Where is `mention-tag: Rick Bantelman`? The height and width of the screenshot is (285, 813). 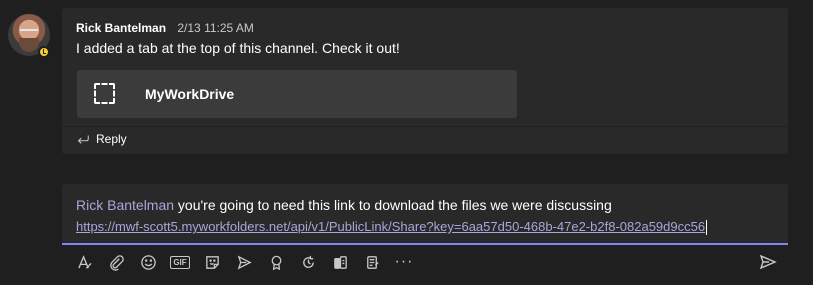 mention-tag: Rick Bantelman is located at coordinates (125, 205).